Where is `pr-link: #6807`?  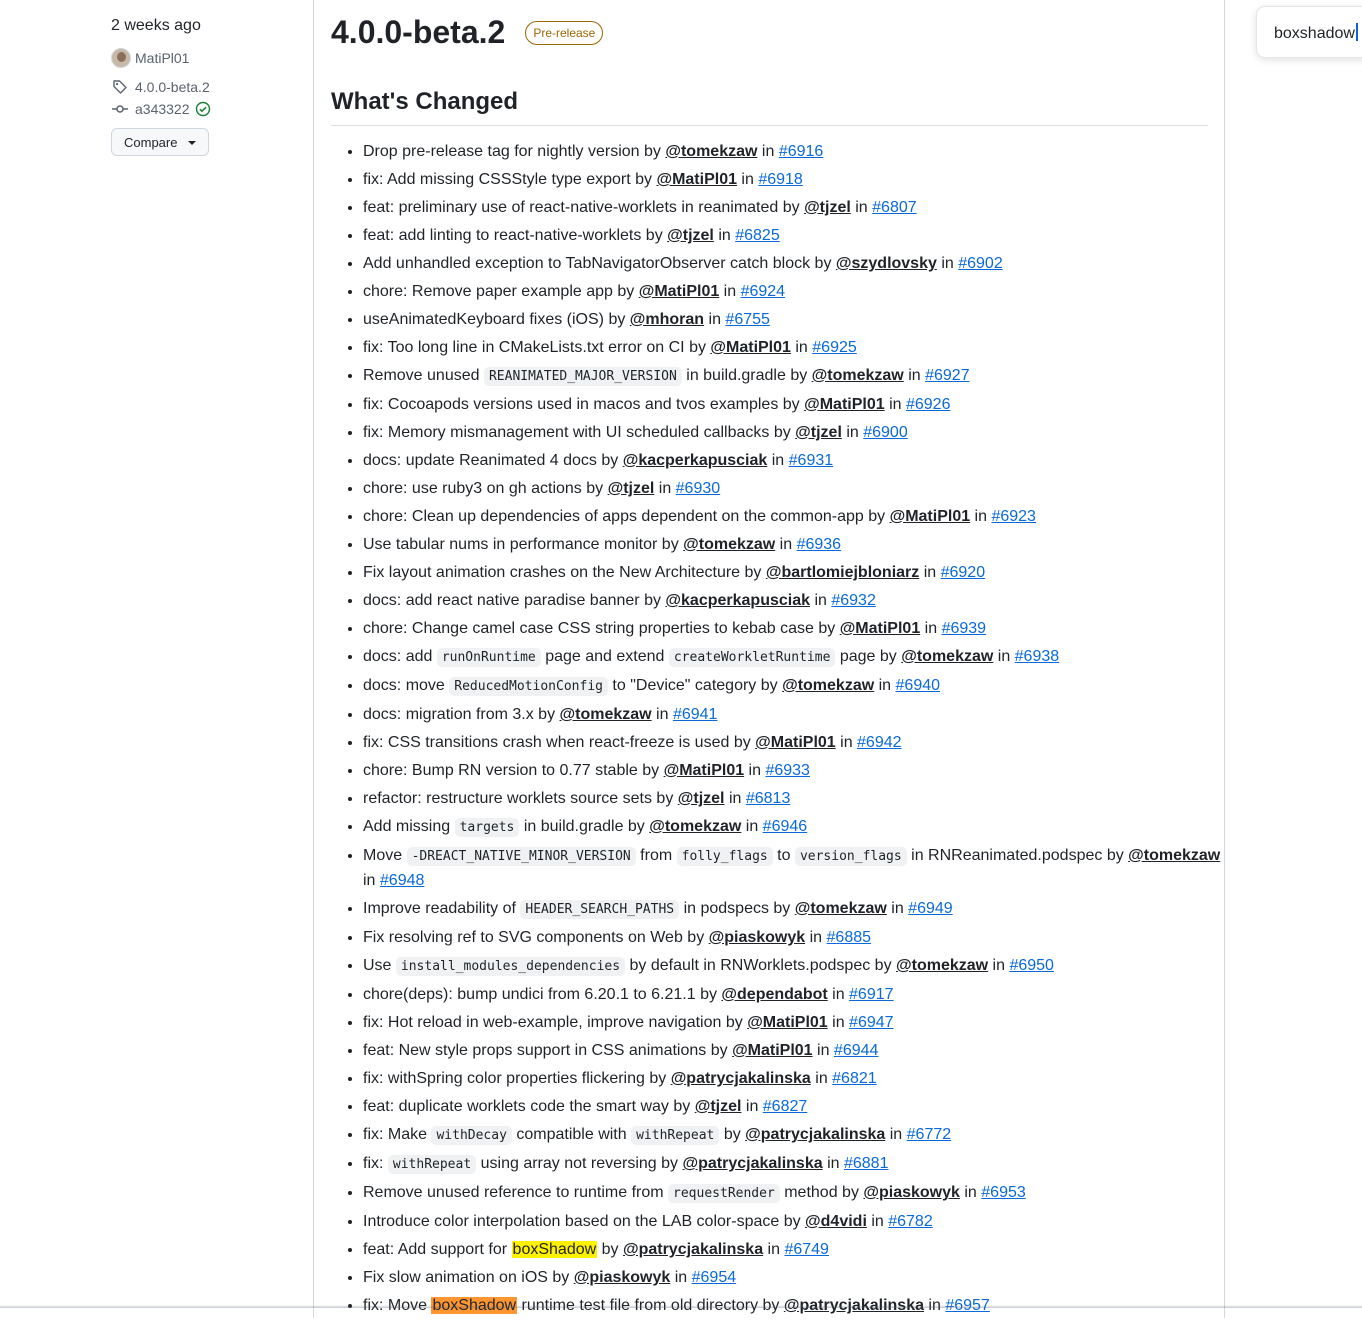 pr-link: #6807 is located at coordinates (894, 207).